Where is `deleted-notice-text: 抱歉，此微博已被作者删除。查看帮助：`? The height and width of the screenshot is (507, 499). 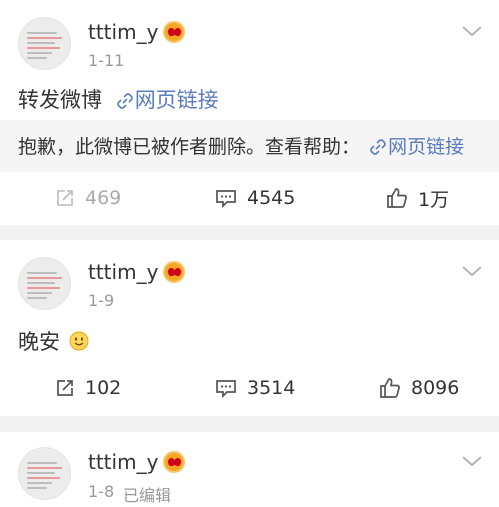 deleted-notice-text: 抱歉，此微博已被作者删除。查看帮助： is located at coordinates (189, 147).